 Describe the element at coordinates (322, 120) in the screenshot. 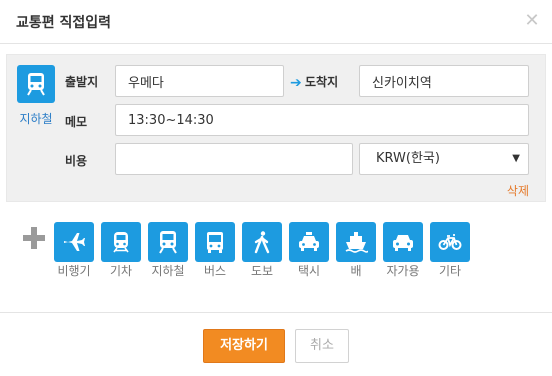

I see `memo-input` at that location.